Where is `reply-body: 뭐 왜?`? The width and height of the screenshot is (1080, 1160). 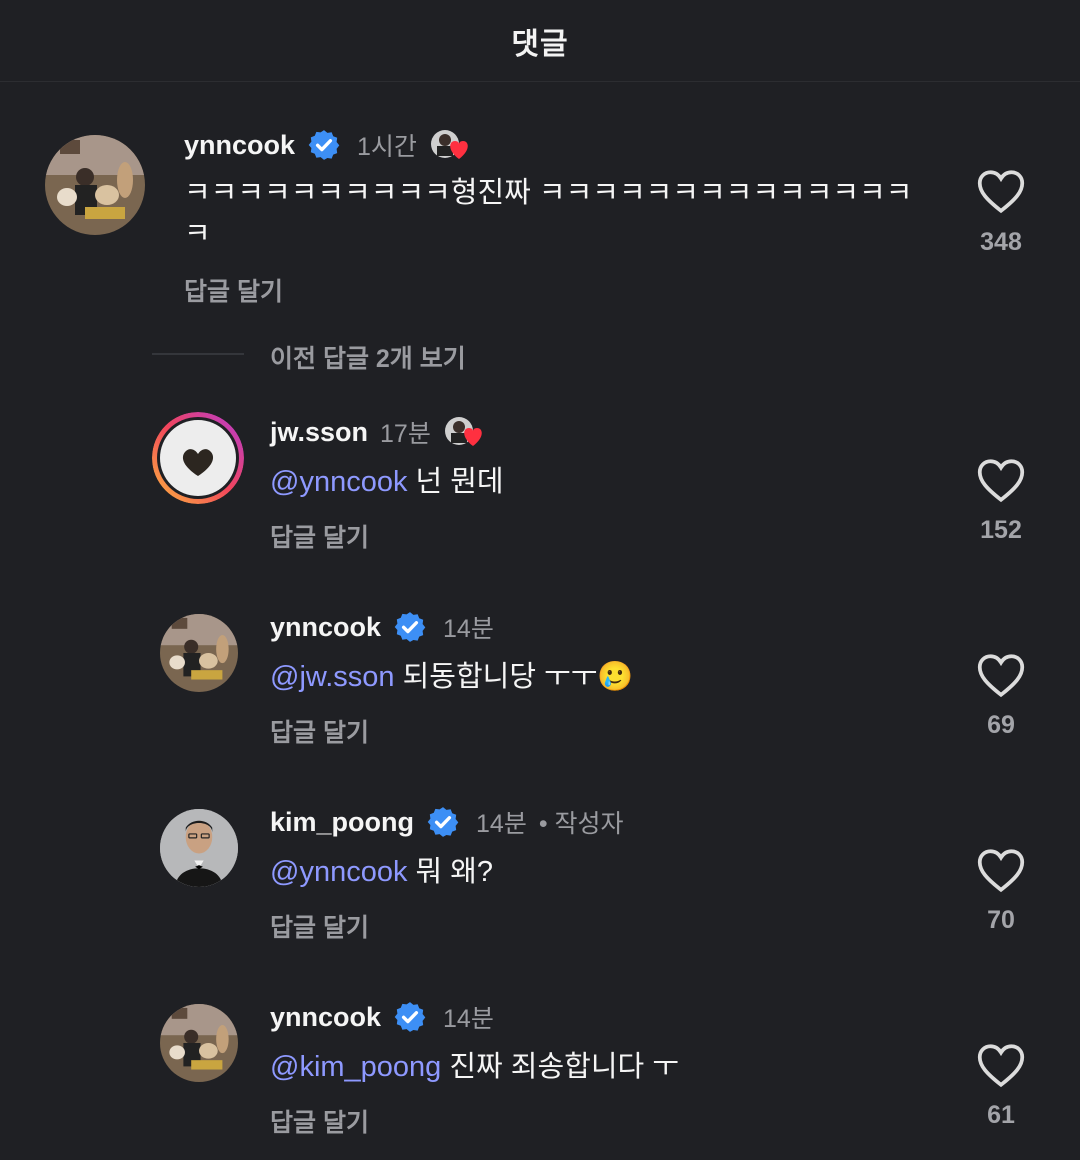
reply-body: 뭐 왜? is located at coordinates (450, 872).